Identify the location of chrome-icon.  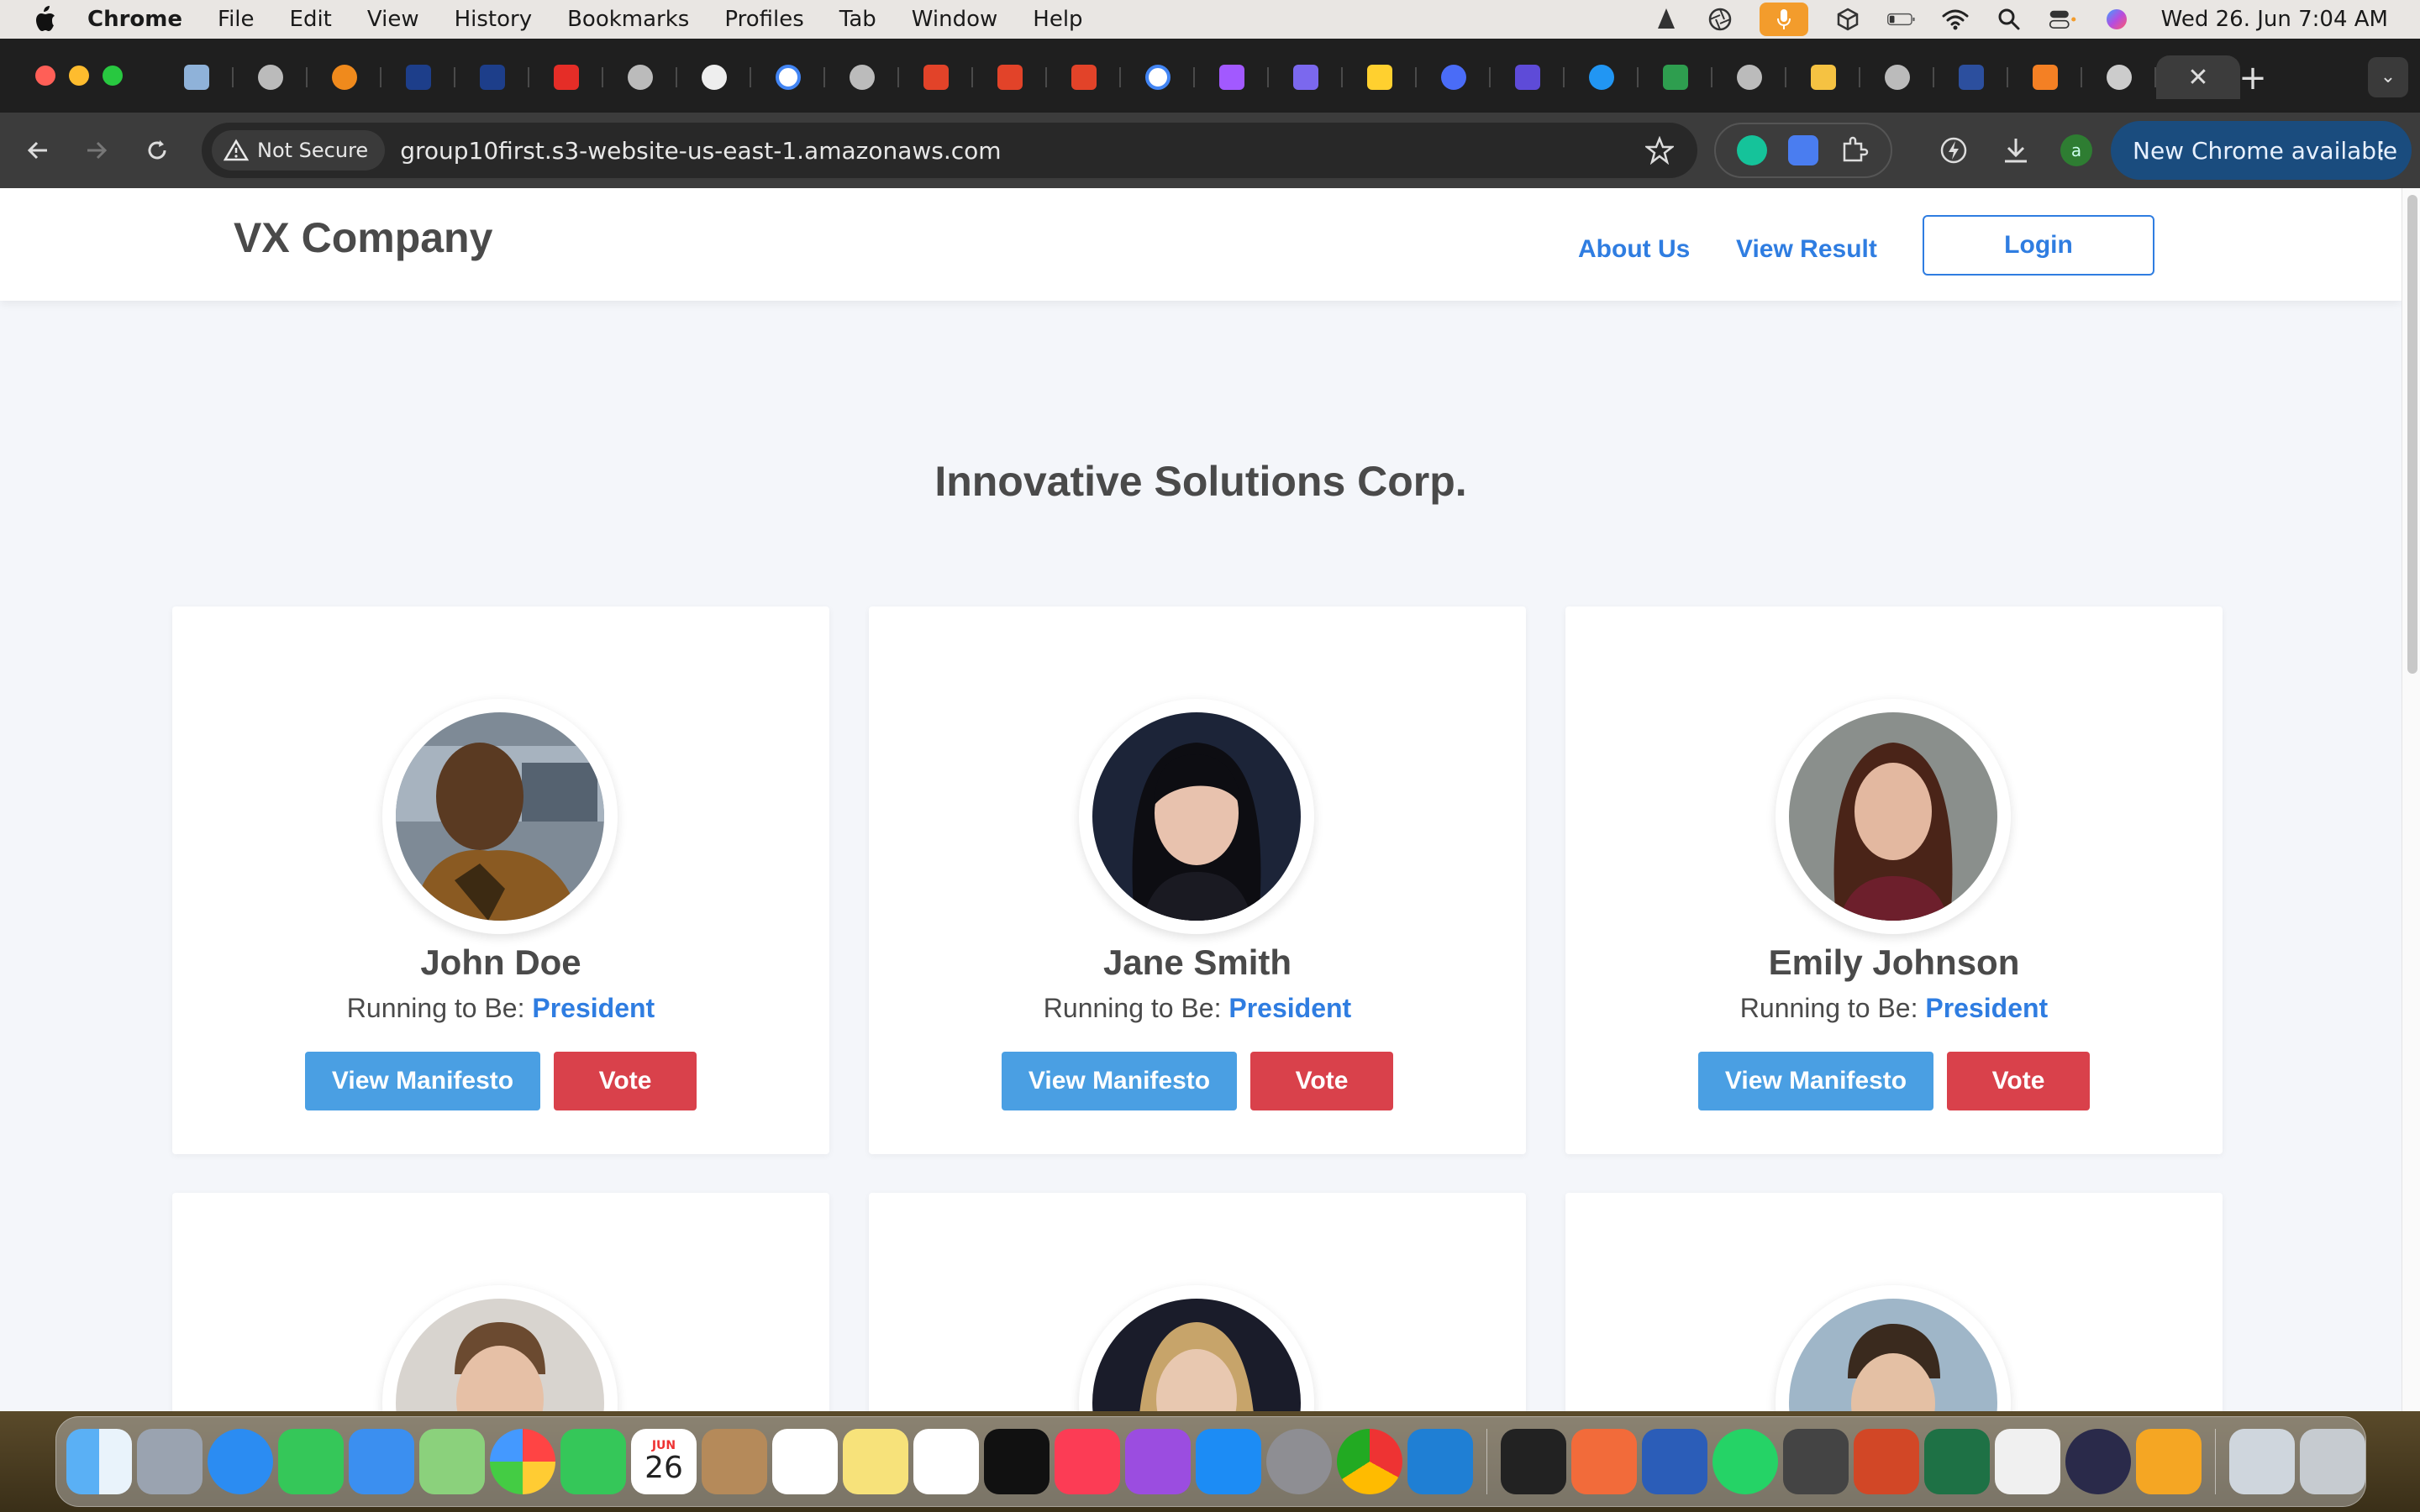
(1369, 1461).